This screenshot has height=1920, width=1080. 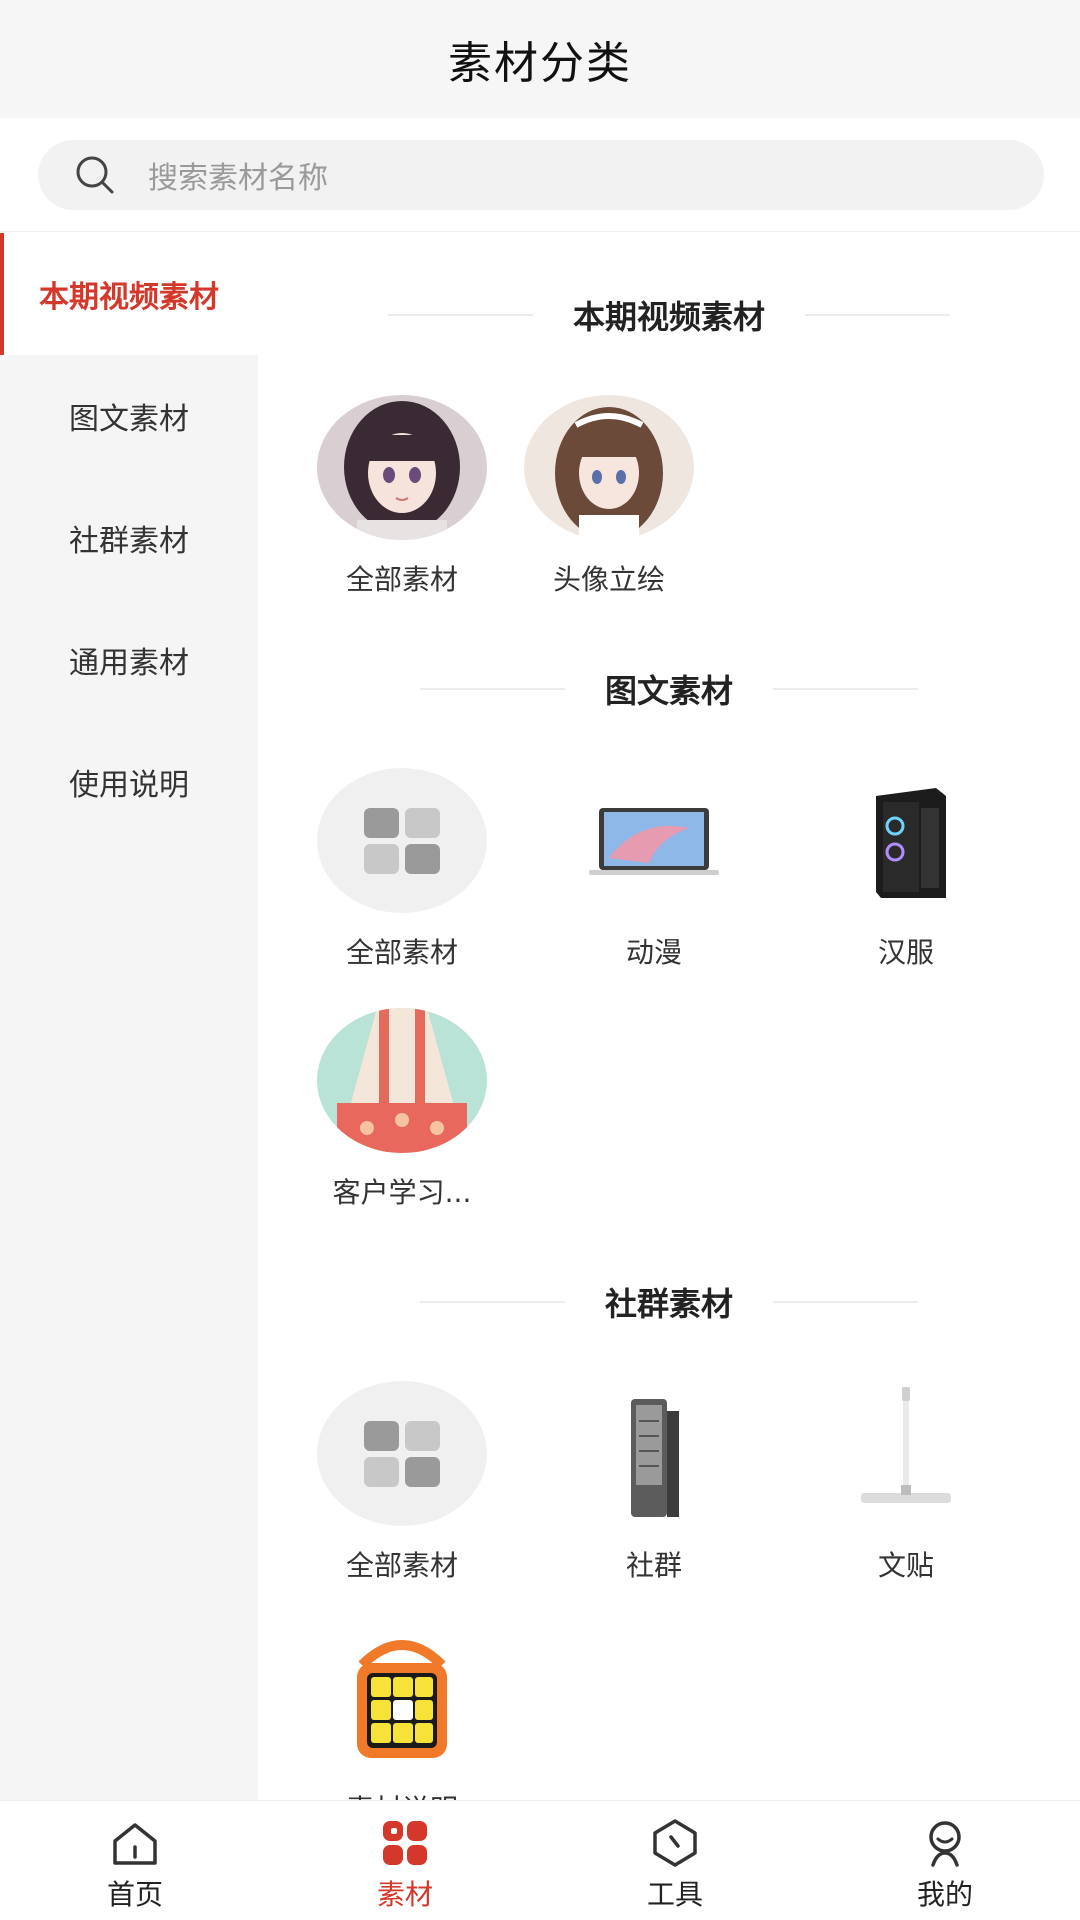 I want to click on tab-tools: 工具, so click(x=675, y=1860).